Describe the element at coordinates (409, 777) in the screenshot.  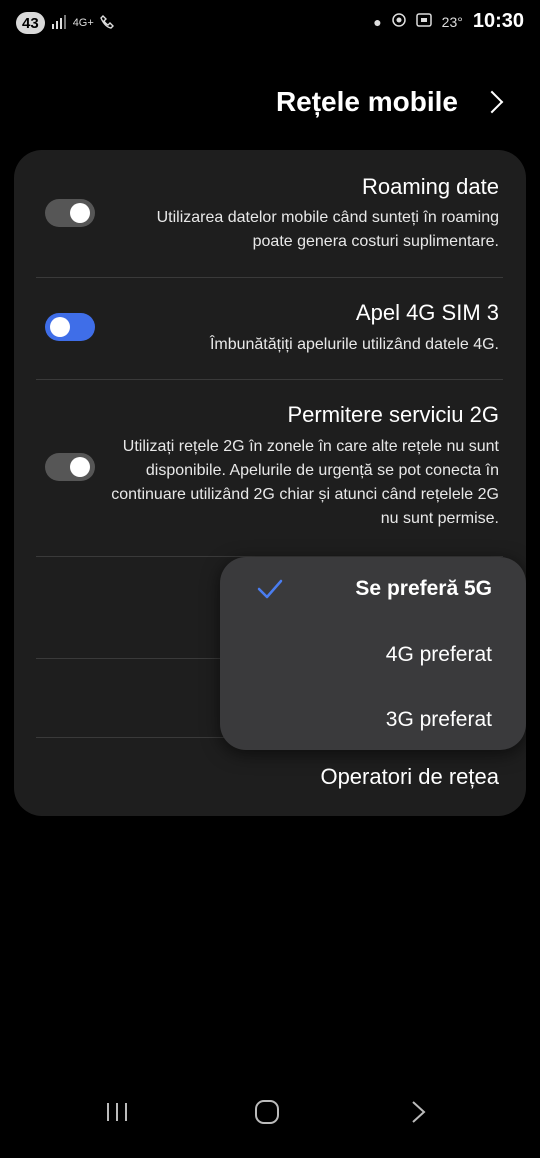
I see `network-operators-item: Operatori de rețea` at that location.